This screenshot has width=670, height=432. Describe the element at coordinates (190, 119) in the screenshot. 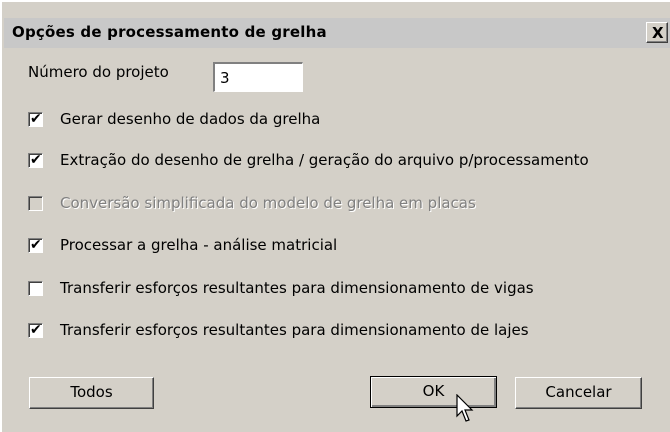

I see `option-label: Gerar desenho de dados da grelha` at that location.